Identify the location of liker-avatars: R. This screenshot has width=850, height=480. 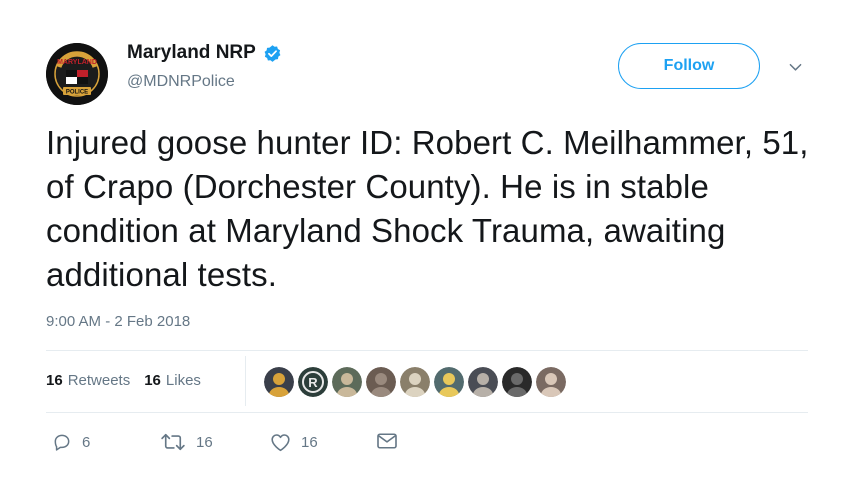
(415, 382).